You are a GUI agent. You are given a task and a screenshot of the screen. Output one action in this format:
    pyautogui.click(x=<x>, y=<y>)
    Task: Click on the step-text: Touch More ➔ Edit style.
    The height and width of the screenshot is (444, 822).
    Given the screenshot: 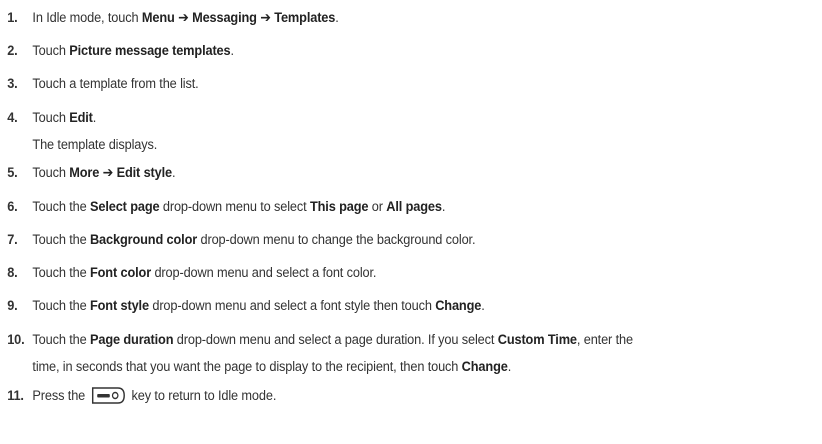 What is the action you would take?
    pyautogui.click(x=419, y=173)
    